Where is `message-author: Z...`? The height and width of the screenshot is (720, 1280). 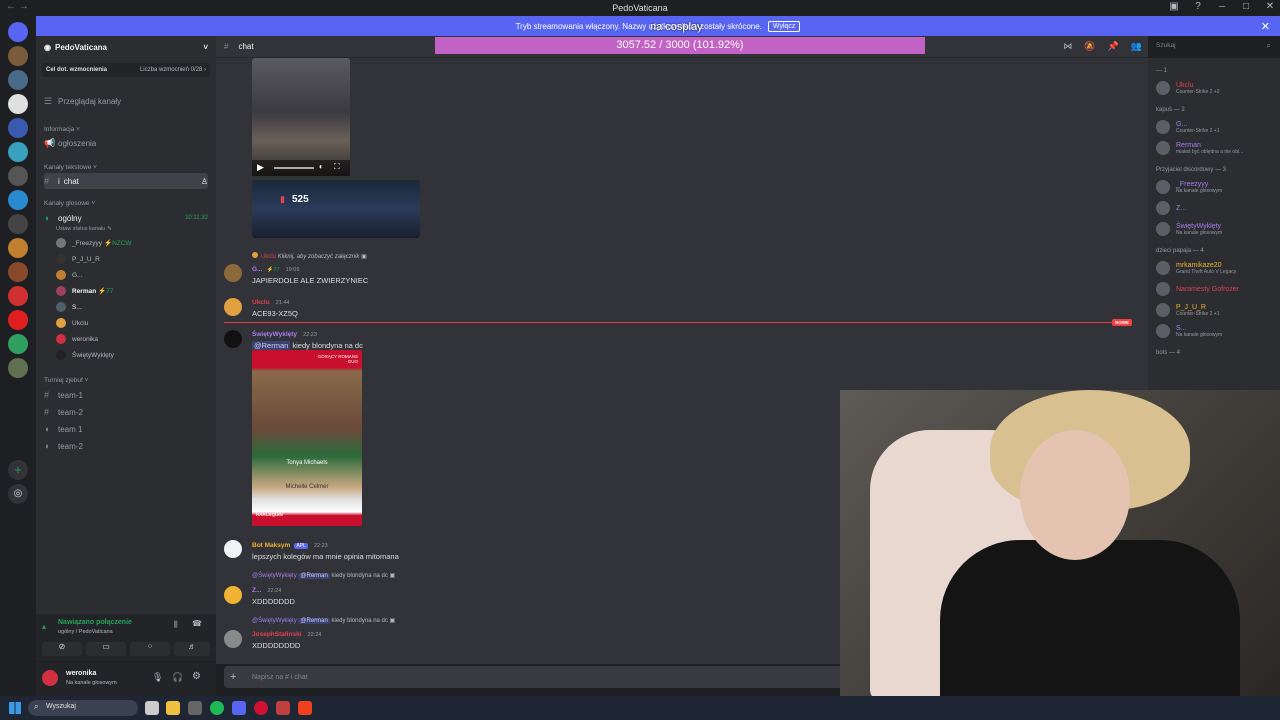 message-author: Z... is located at coordinates (256, 590).